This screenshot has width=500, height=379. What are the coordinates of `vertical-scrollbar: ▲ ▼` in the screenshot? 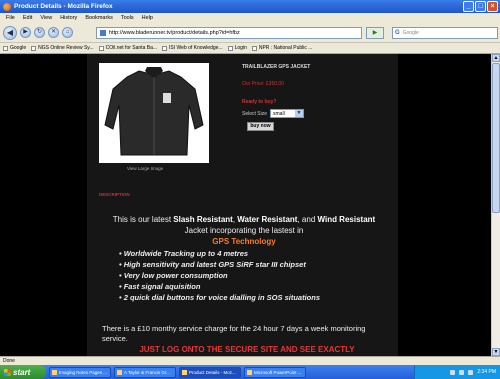 It's located at (495, 205).